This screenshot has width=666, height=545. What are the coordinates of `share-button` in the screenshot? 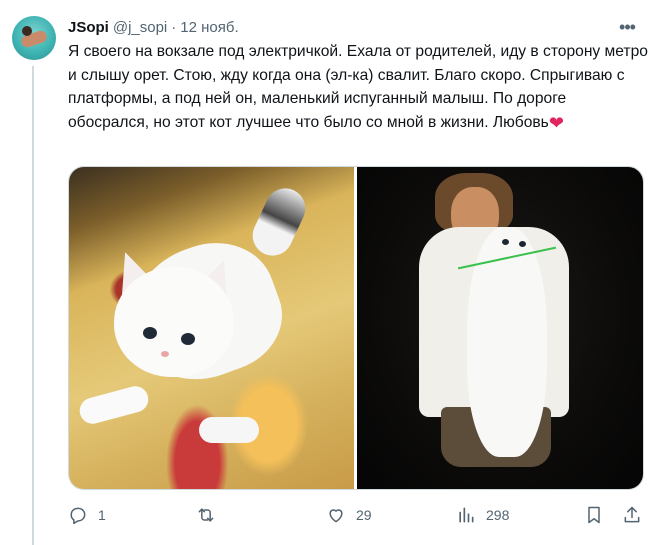 It's located at (632, 515).